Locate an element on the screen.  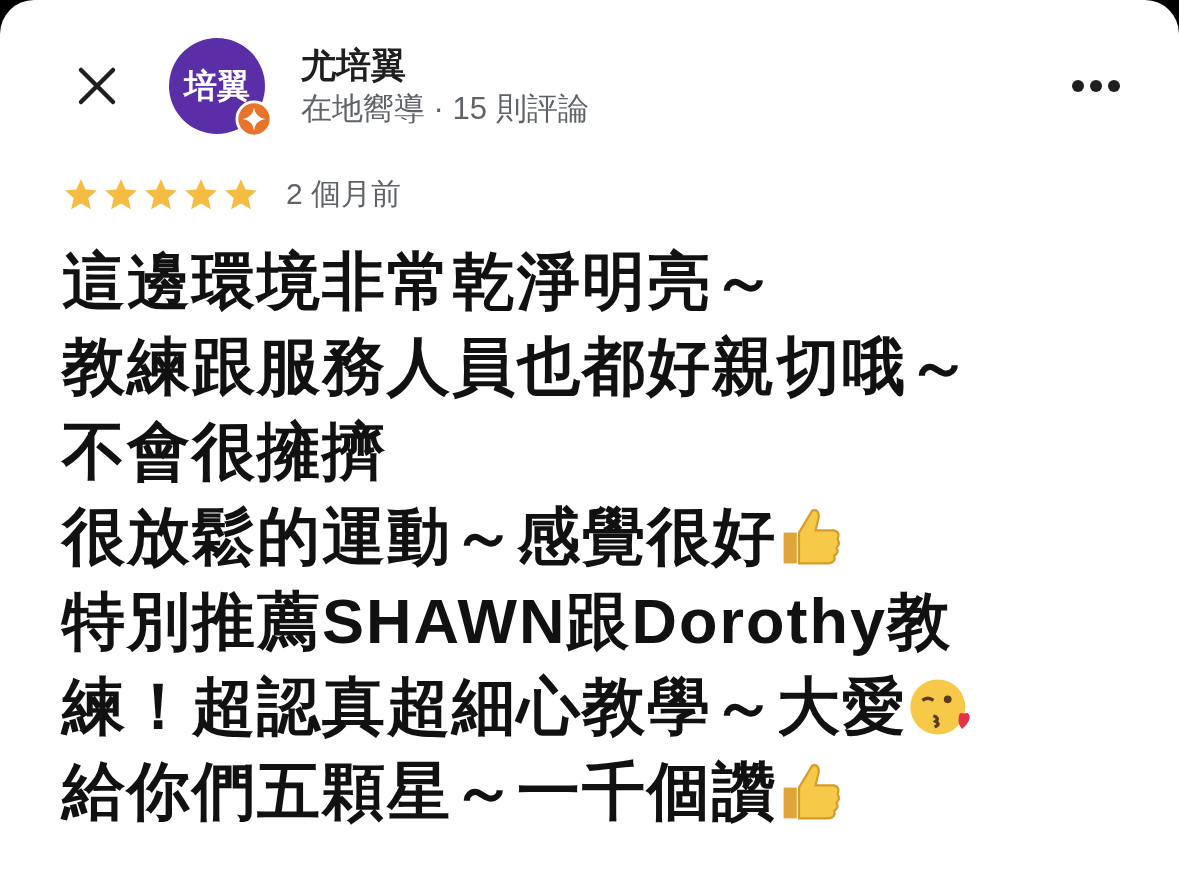
review-text: 不會很擁擠 is located at coordinates (224, 451).